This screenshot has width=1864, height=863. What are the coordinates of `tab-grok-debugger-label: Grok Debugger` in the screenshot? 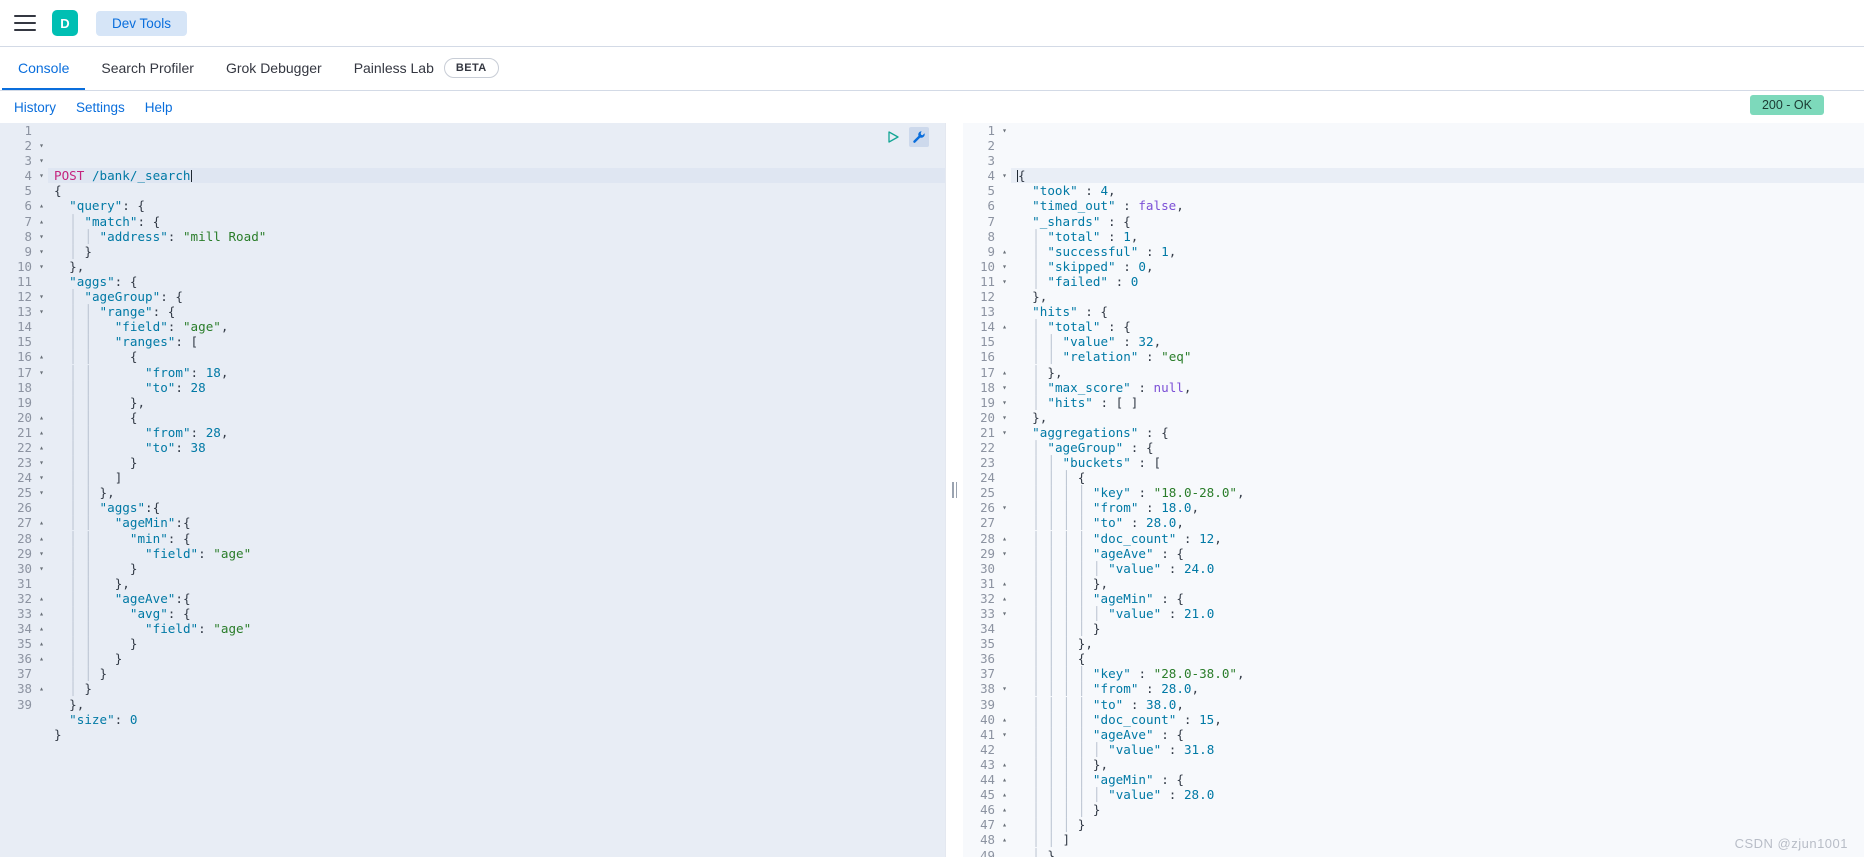 It's located at (273, 67).